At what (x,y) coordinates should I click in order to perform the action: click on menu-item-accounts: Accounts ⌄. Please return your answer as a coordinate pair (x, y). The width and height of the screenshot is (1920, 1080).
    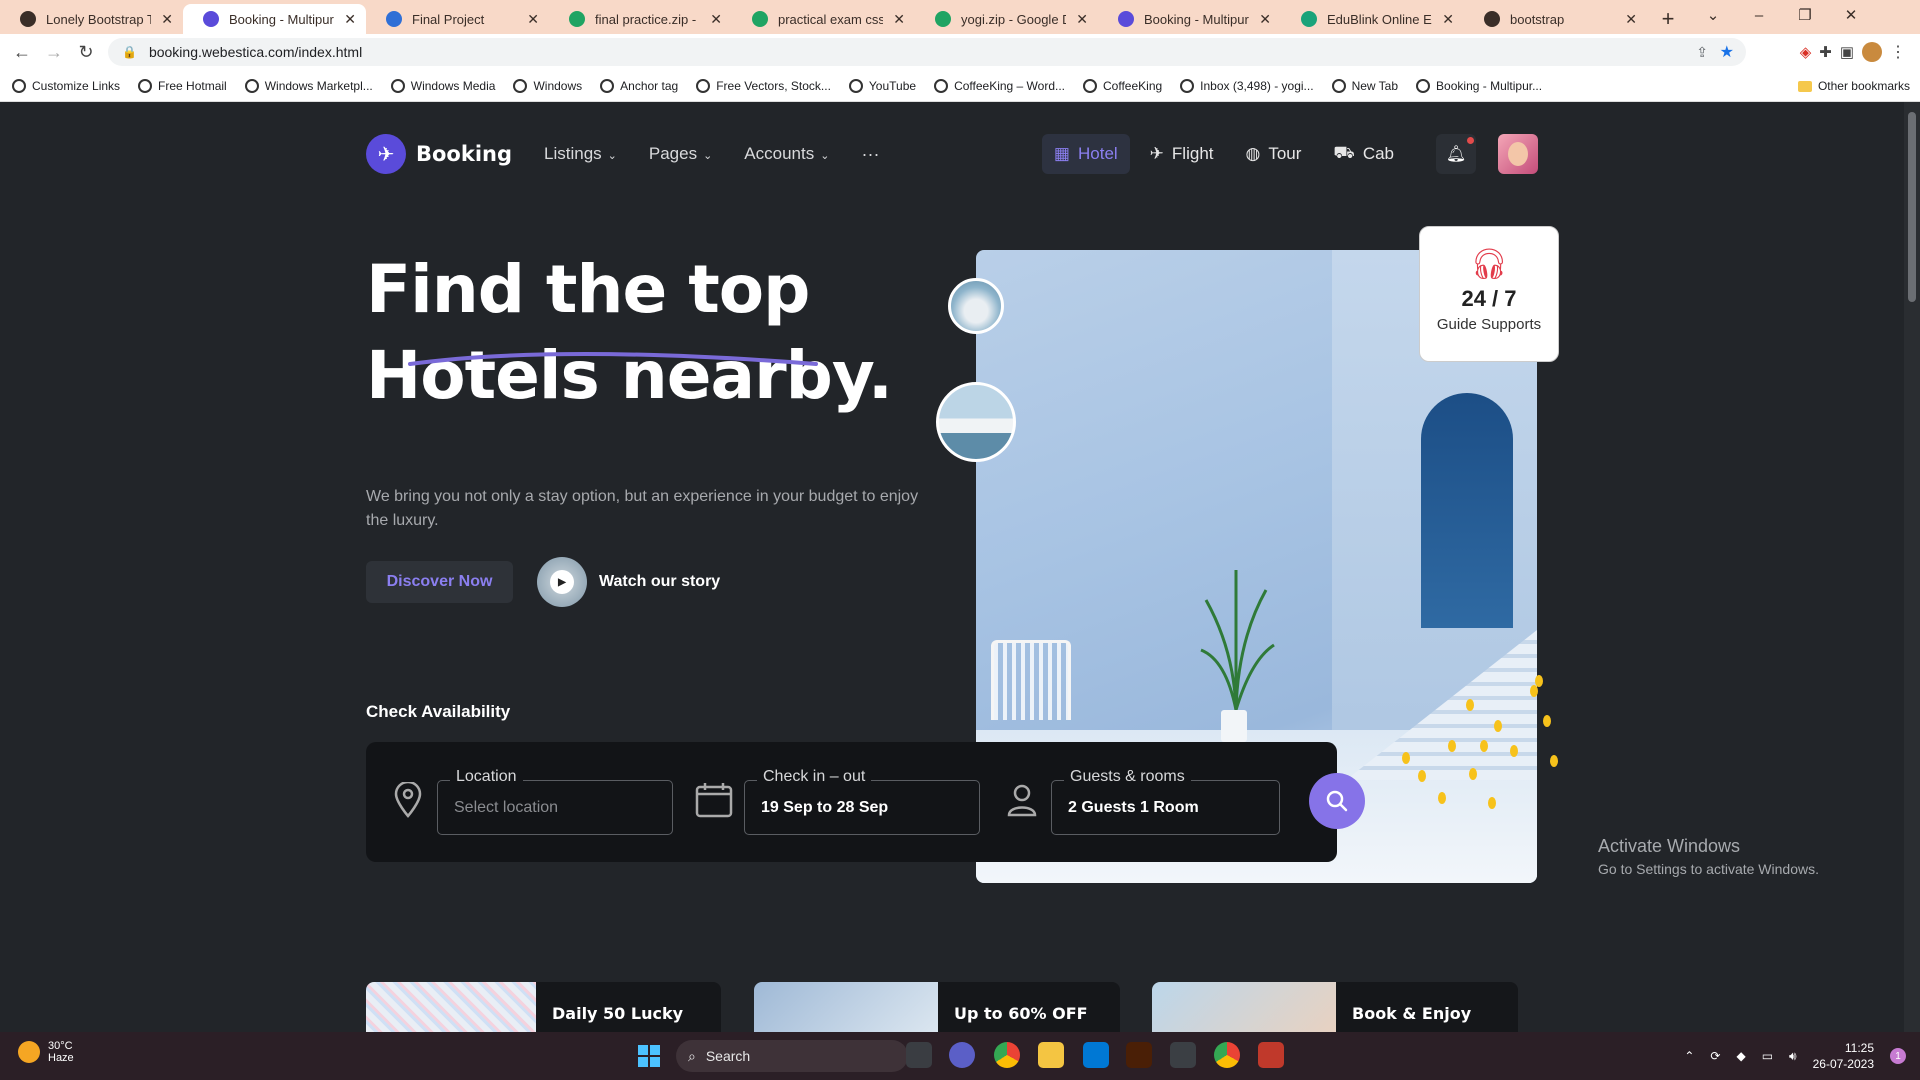
    Looking at the image, I should click on (786, 154).